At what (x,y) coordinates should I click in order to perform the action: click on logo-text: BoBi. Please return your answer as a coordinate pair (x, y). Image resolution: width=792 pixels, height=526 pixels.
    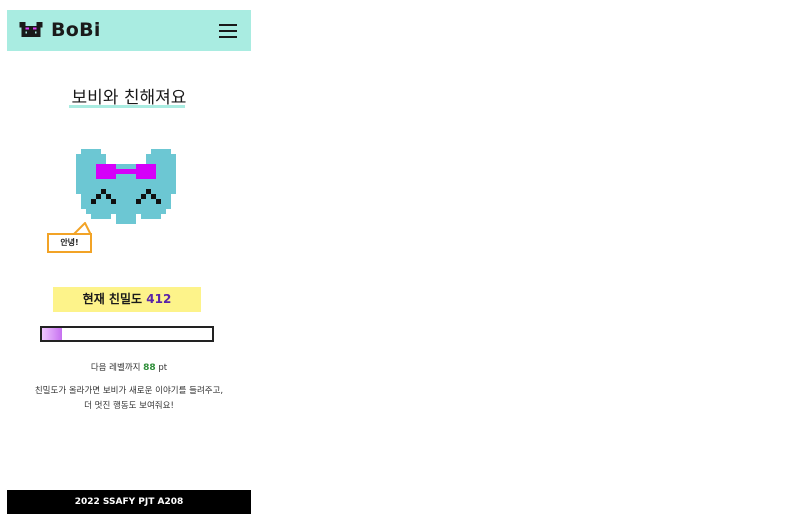
    Looking at the image, I should click on (76, 30).